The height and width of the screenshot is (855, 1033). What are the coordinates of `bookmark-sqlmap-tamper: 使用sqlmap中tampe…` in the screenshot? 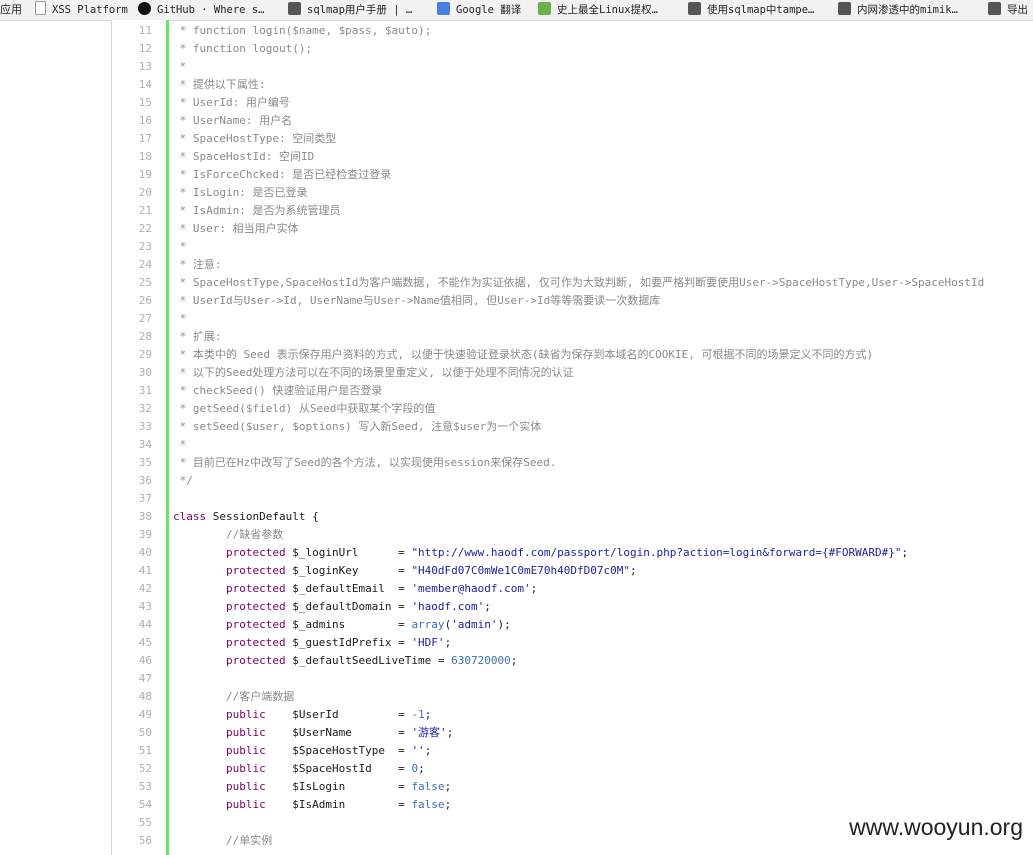 It's located at (751, 10).